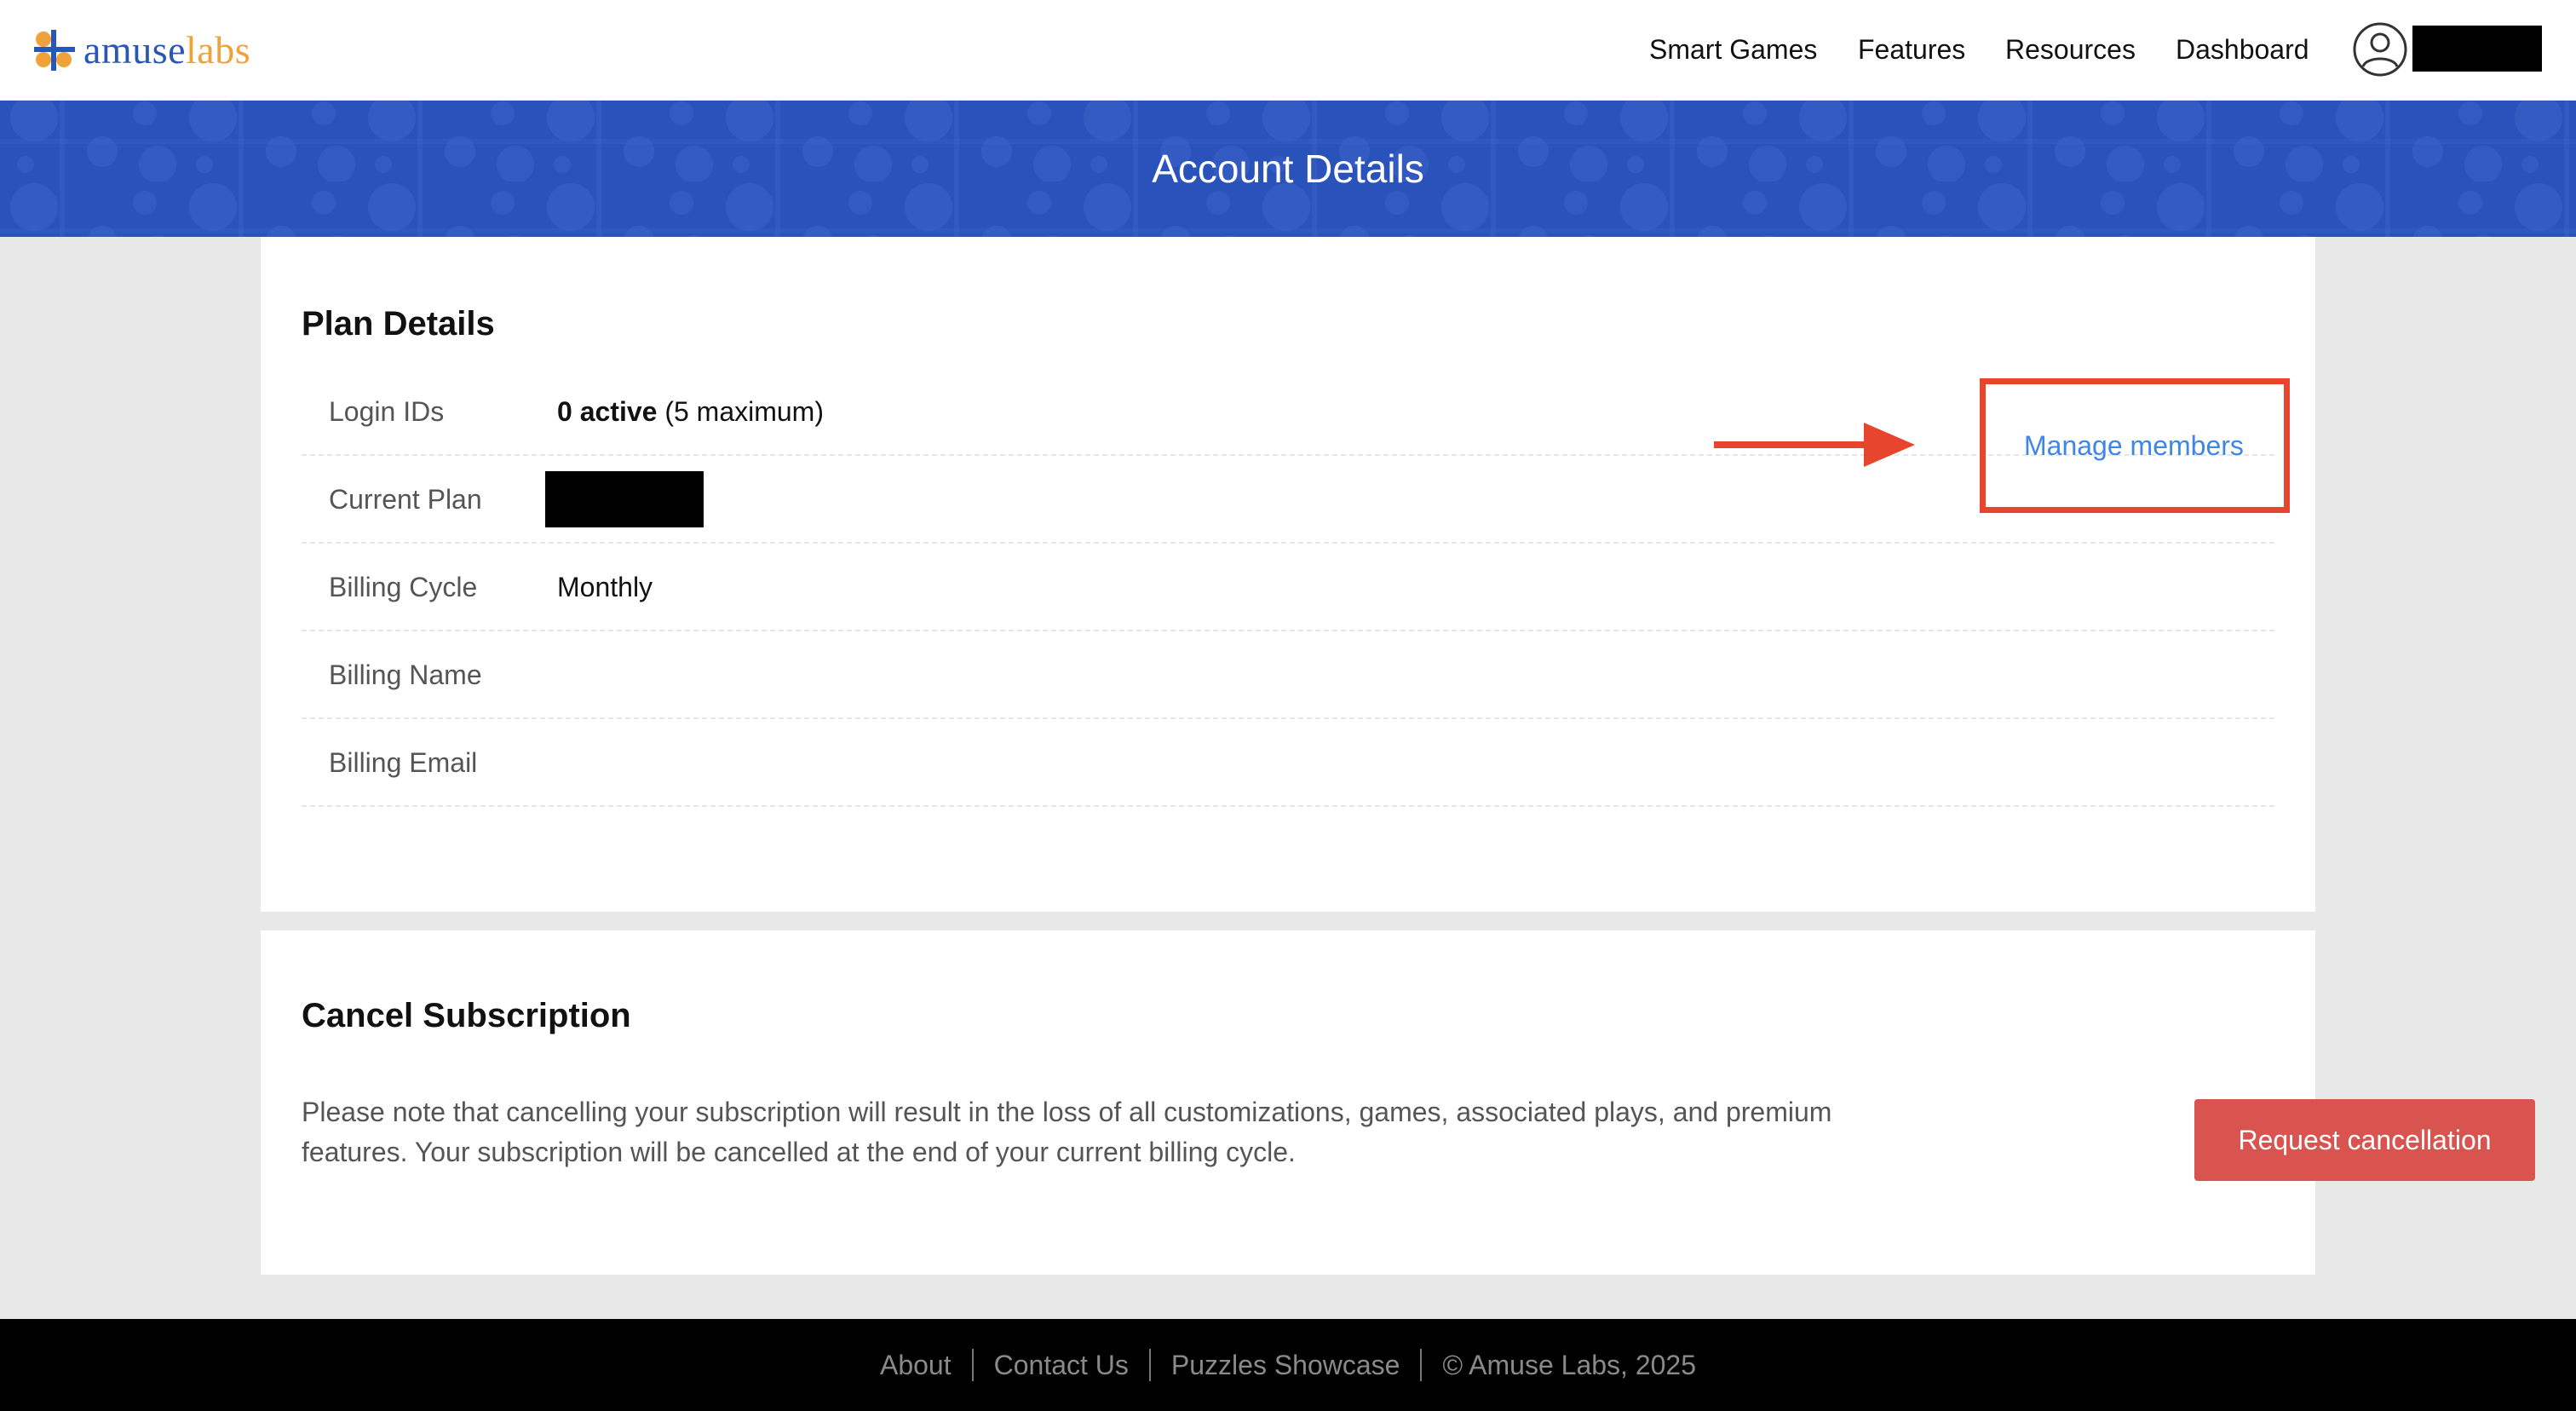 The width and height of the screenshot is (2576, 1411). I want to click on manage-members-link: Manage members, so click(2134, 446).